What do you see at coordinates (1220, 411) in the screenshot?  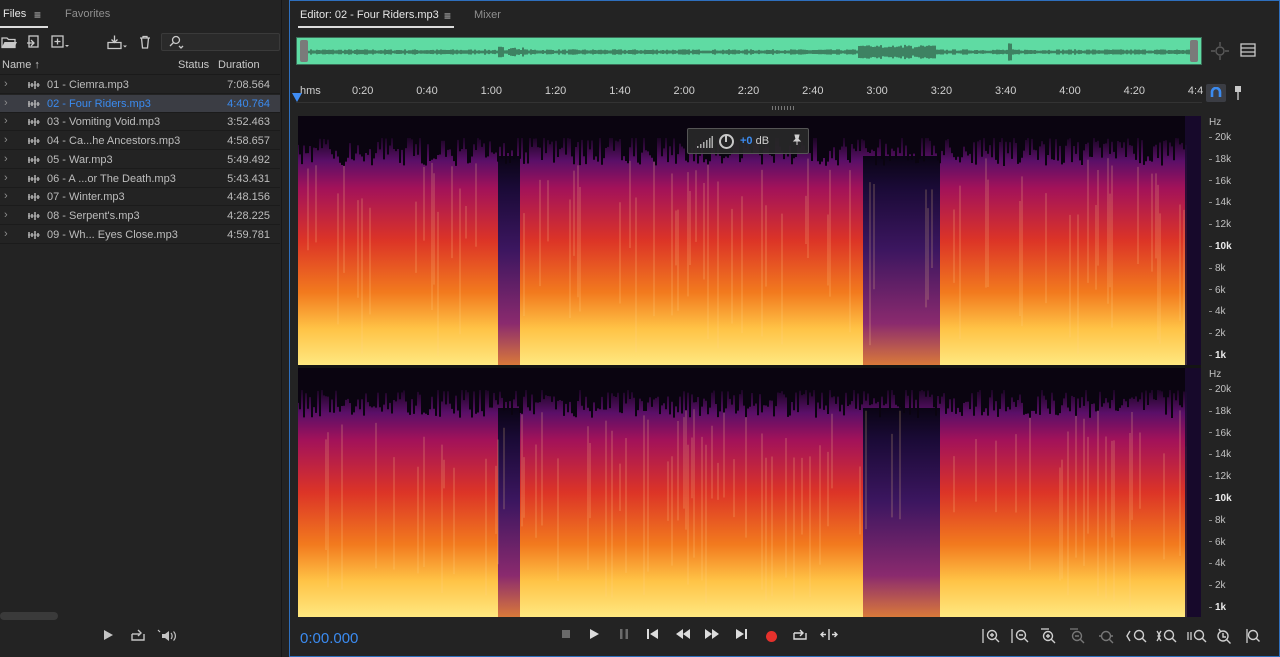 I see `frequency-label: 18k` at bounding box center [1220, 411].